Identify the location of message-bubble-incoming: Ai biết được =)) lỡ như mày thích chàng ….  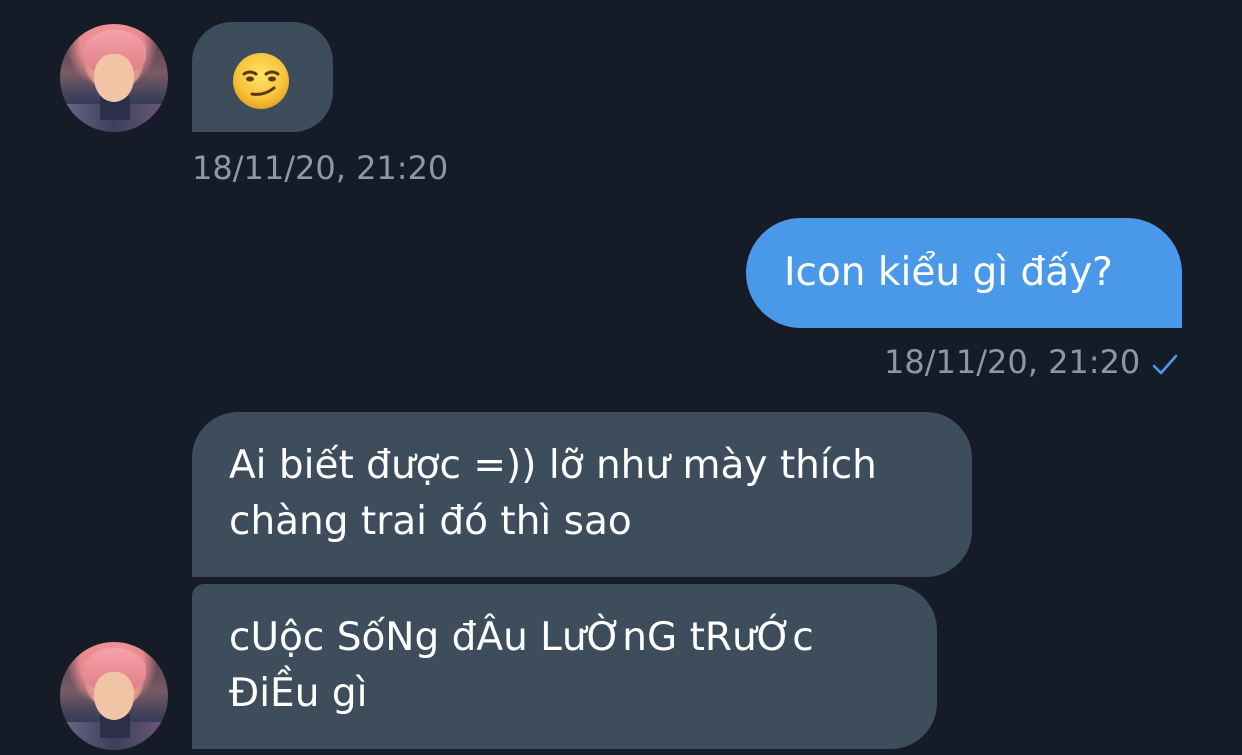
(582, 494).